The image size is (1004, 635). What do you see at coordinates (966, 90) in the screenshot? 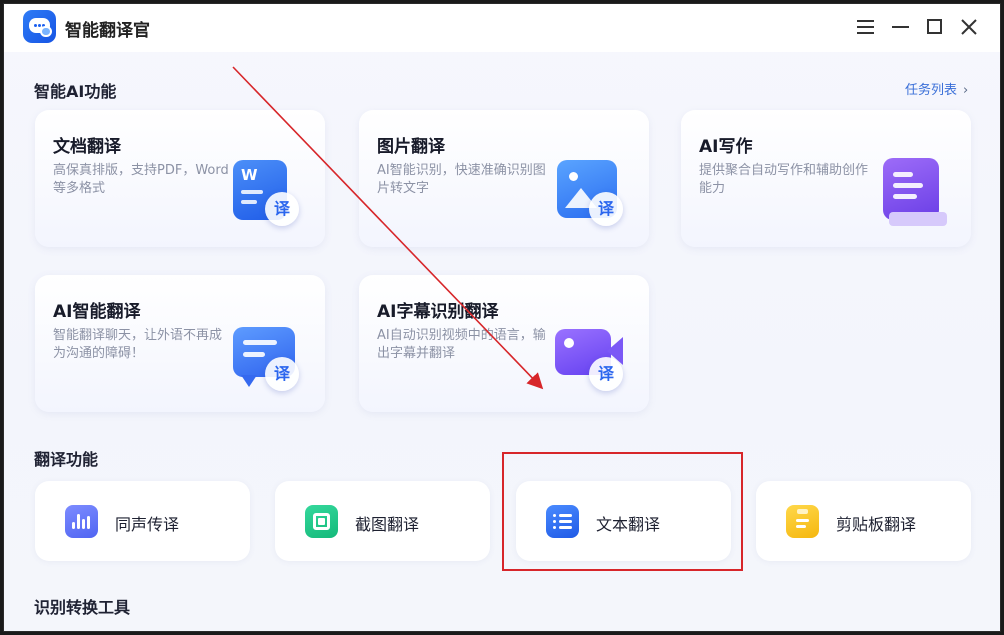
I see `chevron-right-icon: ›` at bounding box center [966, 90].